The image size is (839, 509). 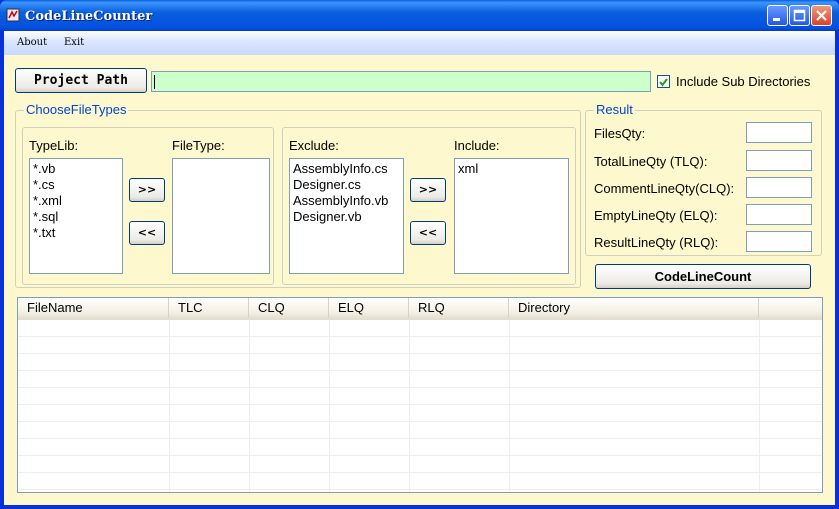 What do you see at coordinates (664, 188) in the screenshot?
I see `comment-line-qty-label: CommentLineQty(CLQ):` at bounding box center [664, 188].